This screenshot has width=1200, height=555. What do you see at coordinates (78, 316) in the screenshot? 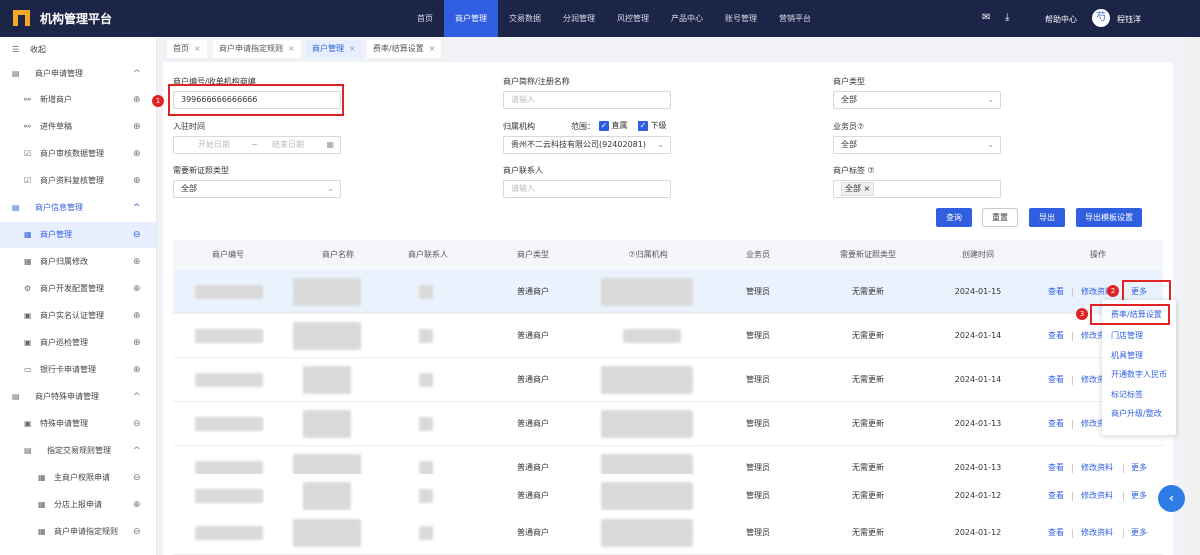
I see `sidebar-item-realname: ▣ 商户实名认证管理 ⊕` at bounding box center [78, 316].